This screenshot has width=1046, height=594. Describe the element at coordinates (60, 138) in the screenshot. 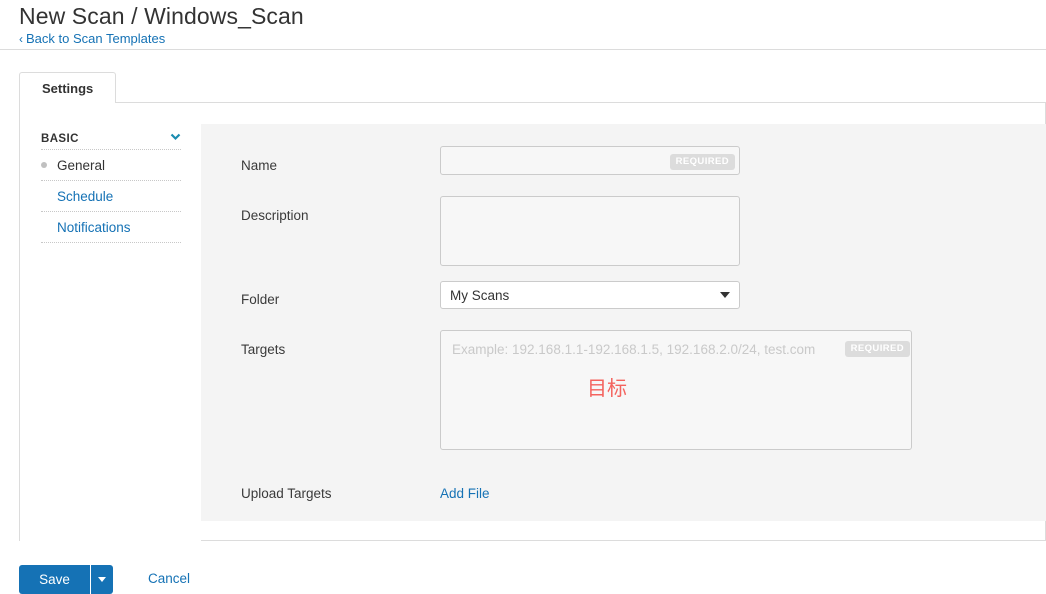

I see `sidebar-group-label: BASIC` at that location.